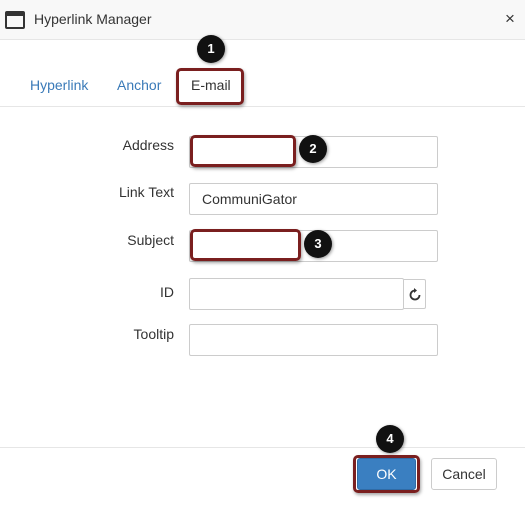 The height and width of the screenshot is (515, 525). Describe the element at coordinates (59, 85) in the screenshot. I see `tab-hyperlink: Hyperlink` at that location.